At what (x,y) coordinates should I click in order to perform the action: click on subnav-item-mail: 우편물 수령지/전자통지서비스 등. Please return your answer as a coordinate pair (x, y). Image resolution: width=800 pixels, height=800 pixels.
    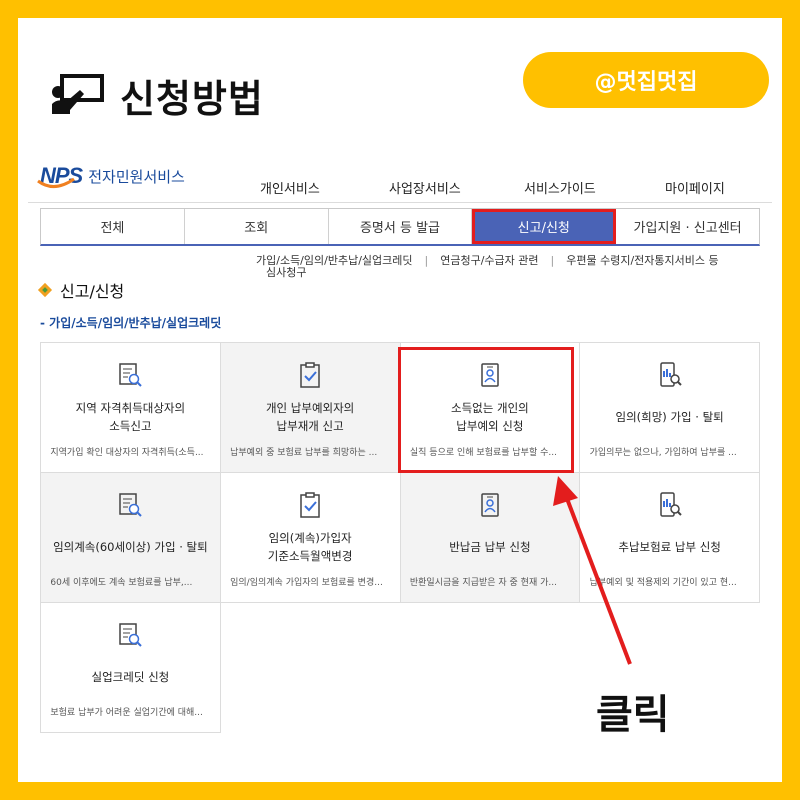
    Looking at the image, I should click on (642, 260).